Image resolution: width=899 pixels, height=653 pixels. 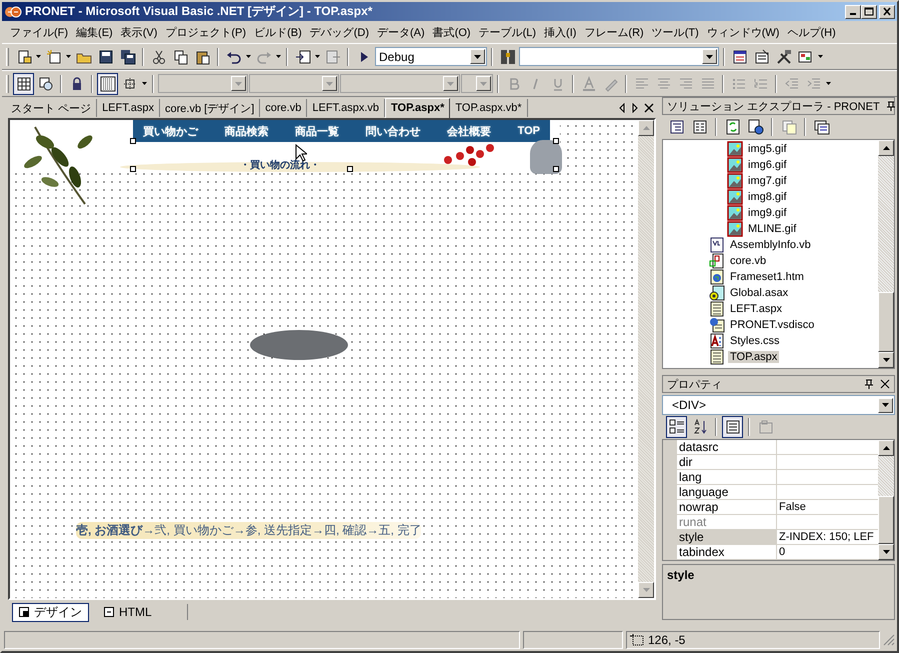 I want to click on nav-link: 商品検索, so click(x=246, y=131).